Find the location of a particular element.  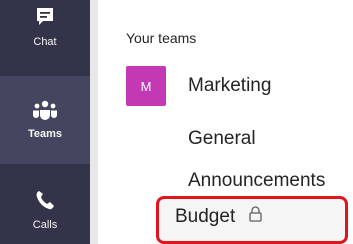

rail-item-calls-label: Calls is located at coordinates (45, 225).